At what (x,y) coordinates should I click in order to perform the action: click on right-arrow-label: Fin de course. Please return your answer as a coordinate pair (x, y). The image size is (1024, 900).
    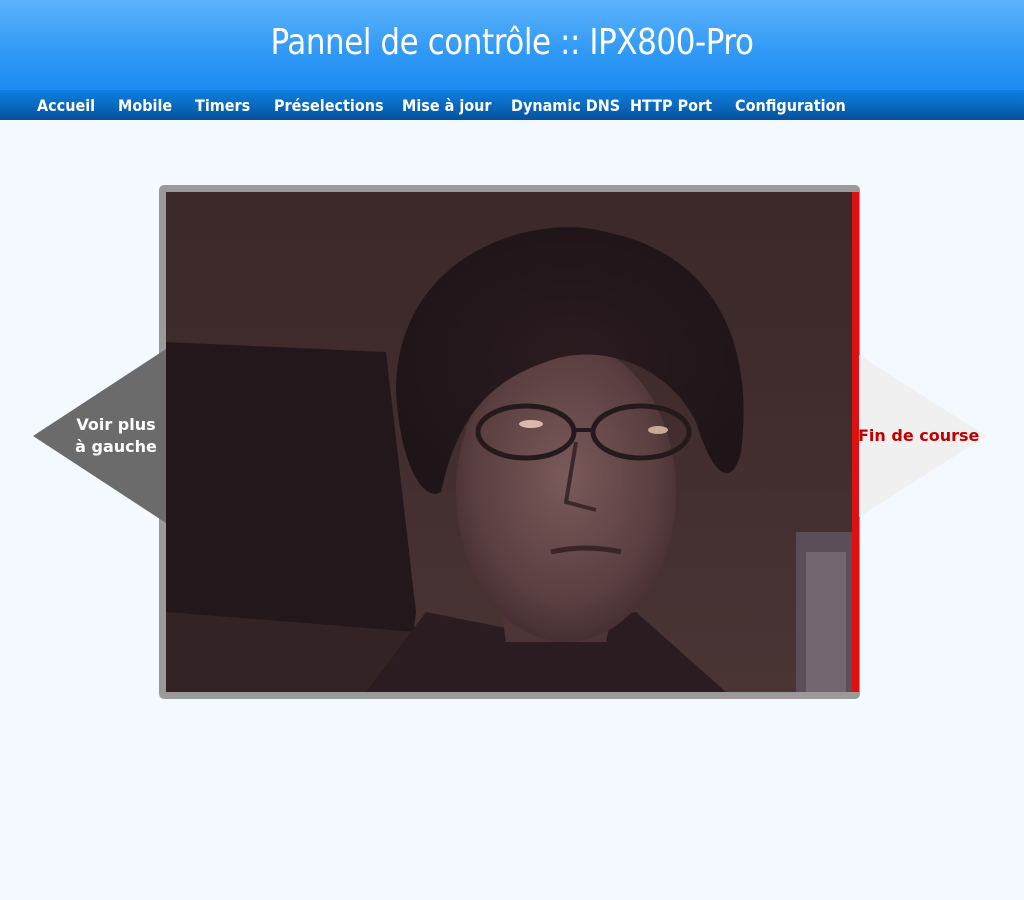
    Looking at the image, I should click on (919, 435).